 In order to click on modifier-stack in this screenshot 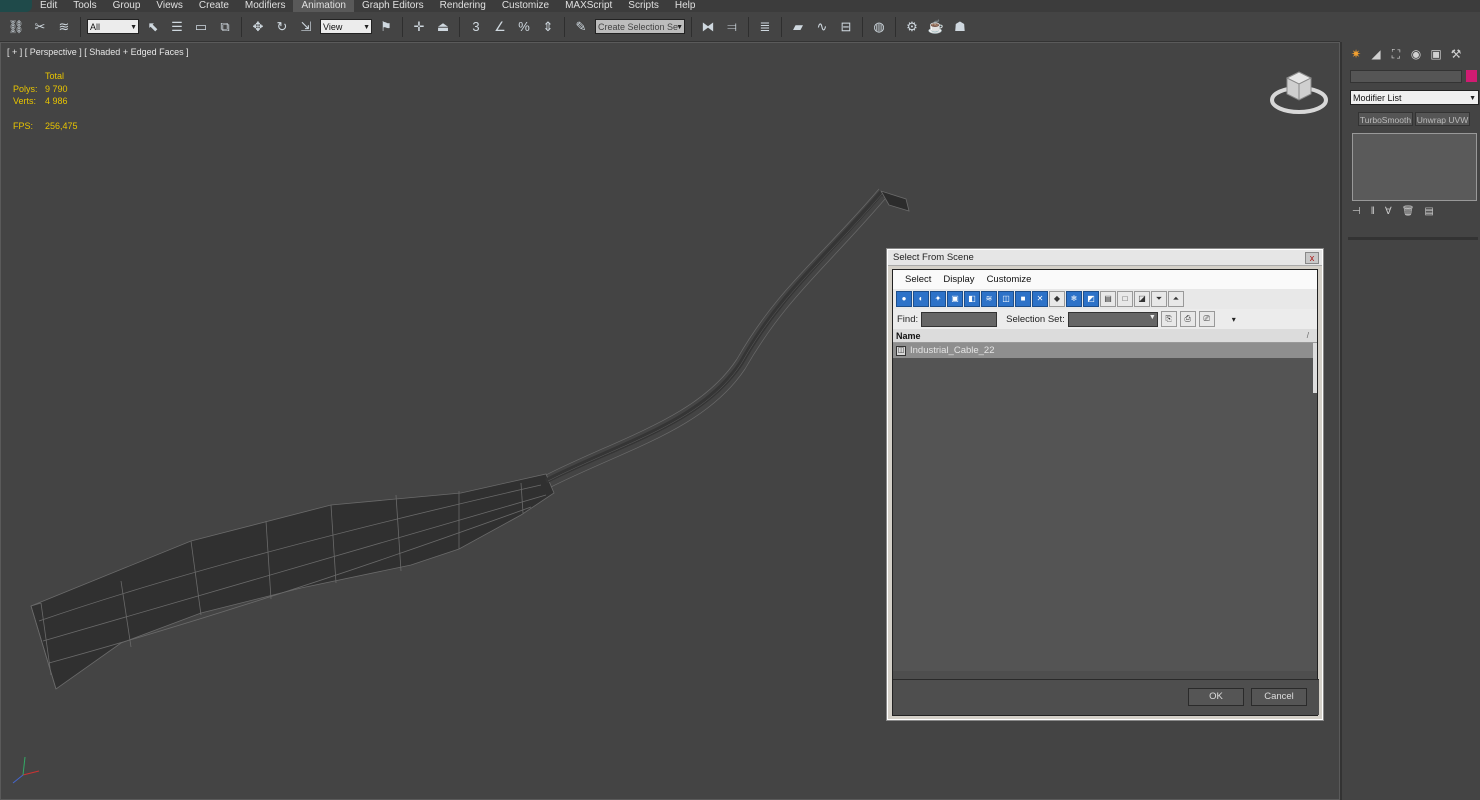, I will do `click(1414, 167)`.